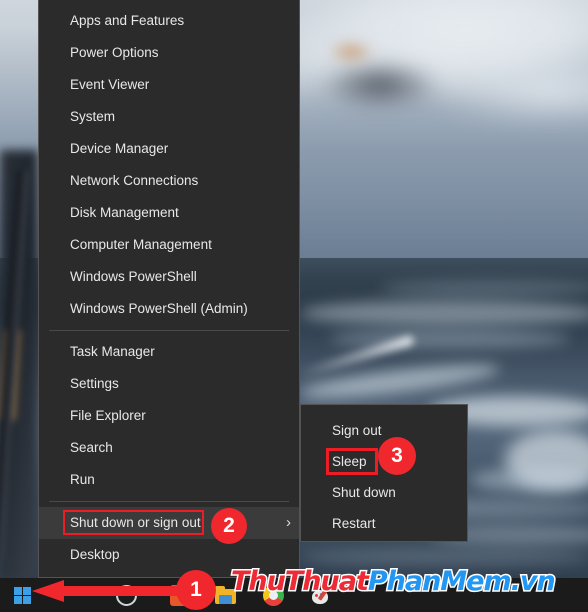  What do you see at coordinates (380, 85) in the screenshot?
I see `wallpaper-dark-cloud` at bounding box center [380, 85].